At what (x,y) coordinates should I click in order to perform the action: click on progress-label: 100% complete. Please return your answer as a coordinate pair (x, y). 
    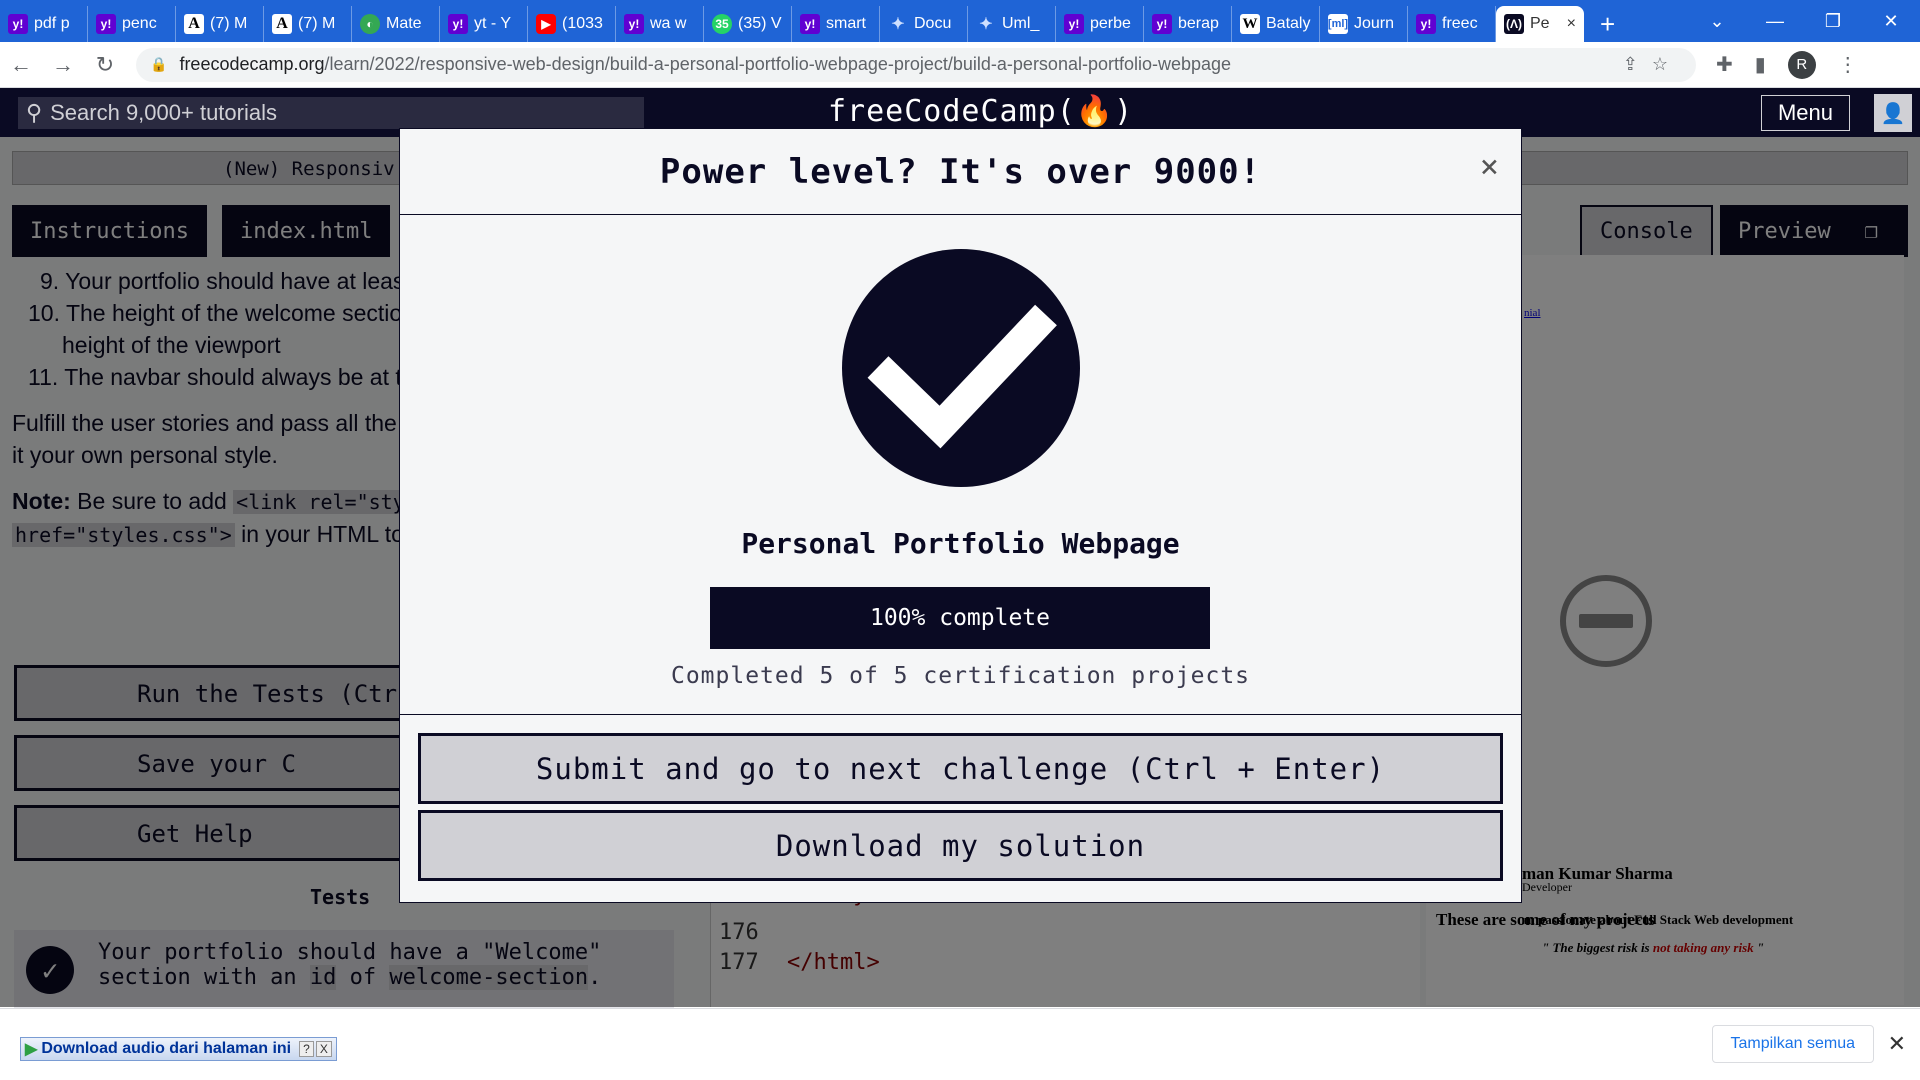
    Looking at the image, I should click on (959, 618).